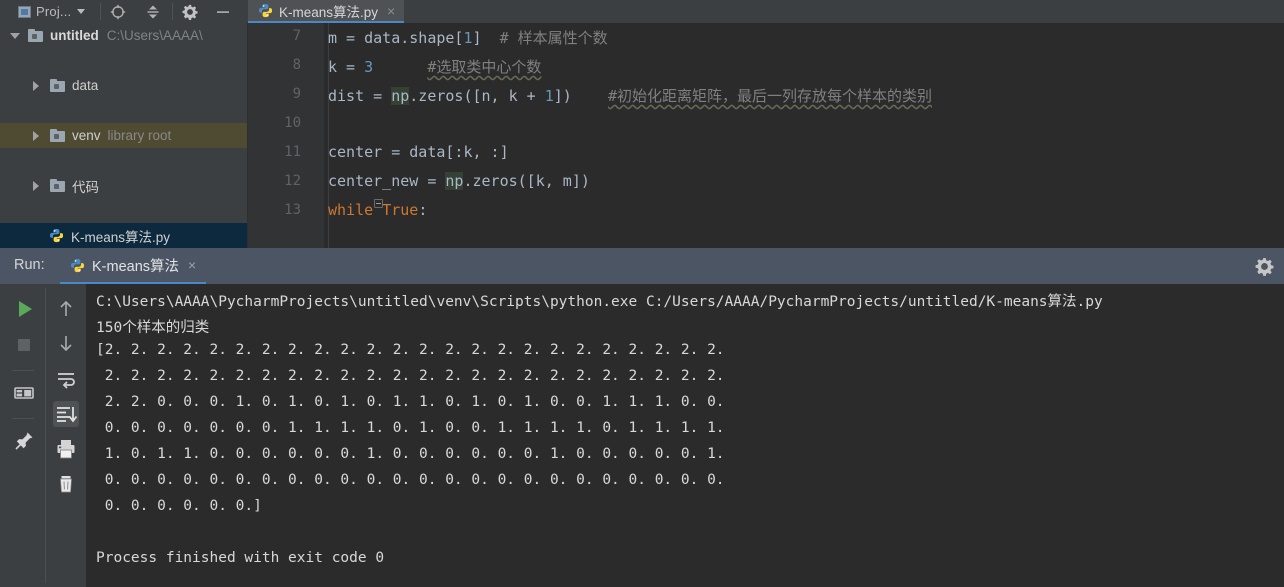 This screenshot has width=1284, height=587. Describe the element at coordinates (378, 210) in the screenshot. I see `code-line-13: while True:` at that location.